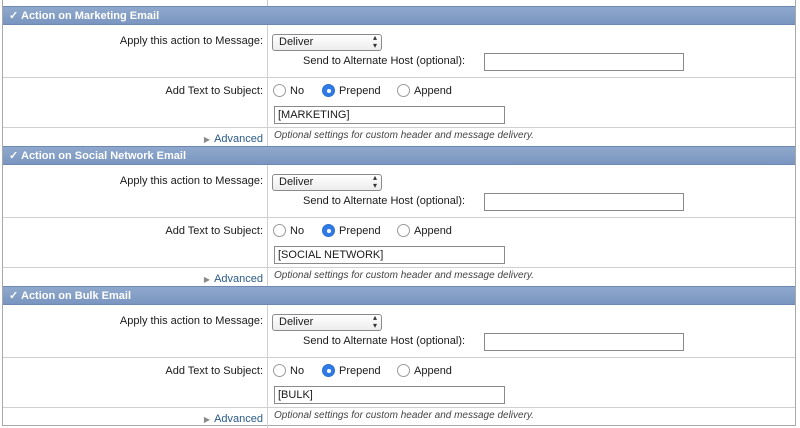  Describe the element at coordinates (389, 255) in the screenshot. I see `subject-text-input: [SOCIAL NETWORK]` at that location.